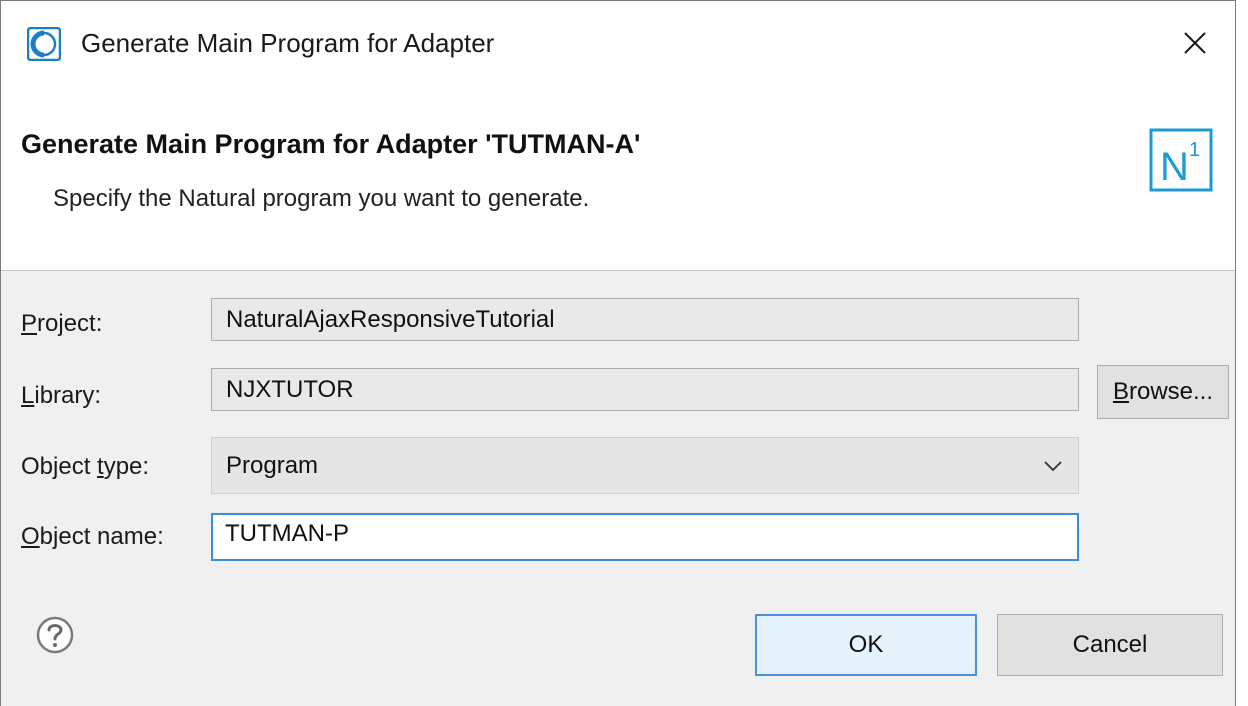  Describe the element at coordinates (126, 466) in the screenshot. I see `object-type-label-text: ype:` at that location.